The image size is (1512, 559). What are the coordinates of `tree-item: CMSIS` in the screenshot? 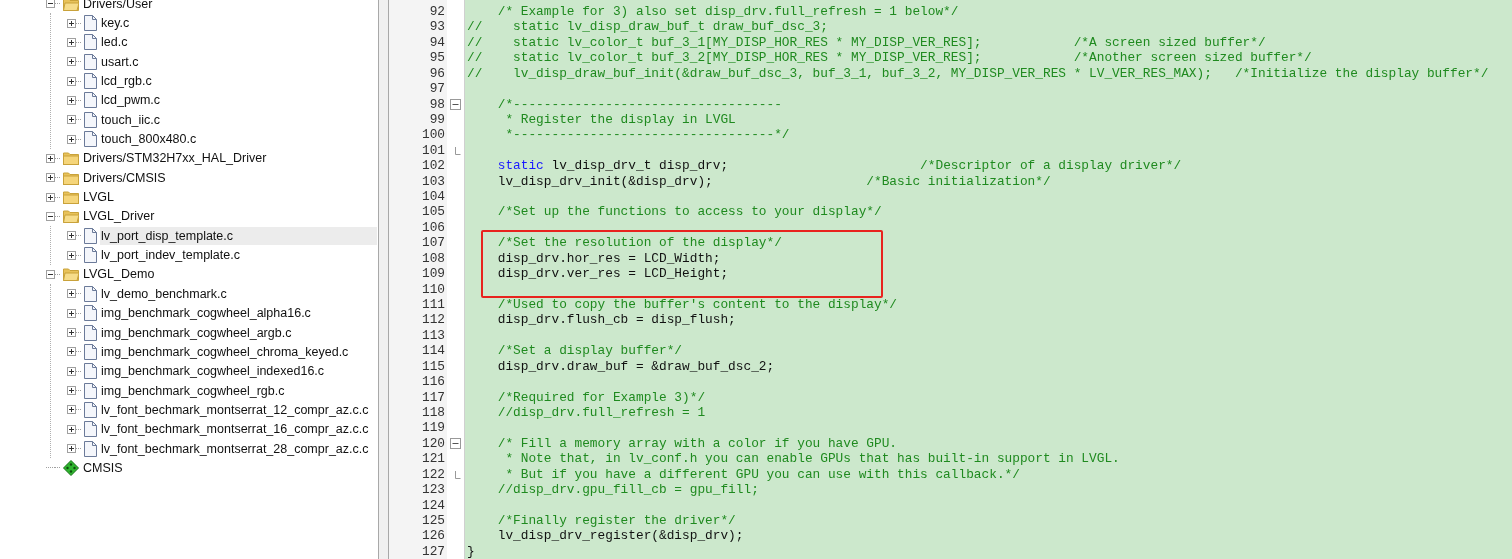 It's located at (106, 467).